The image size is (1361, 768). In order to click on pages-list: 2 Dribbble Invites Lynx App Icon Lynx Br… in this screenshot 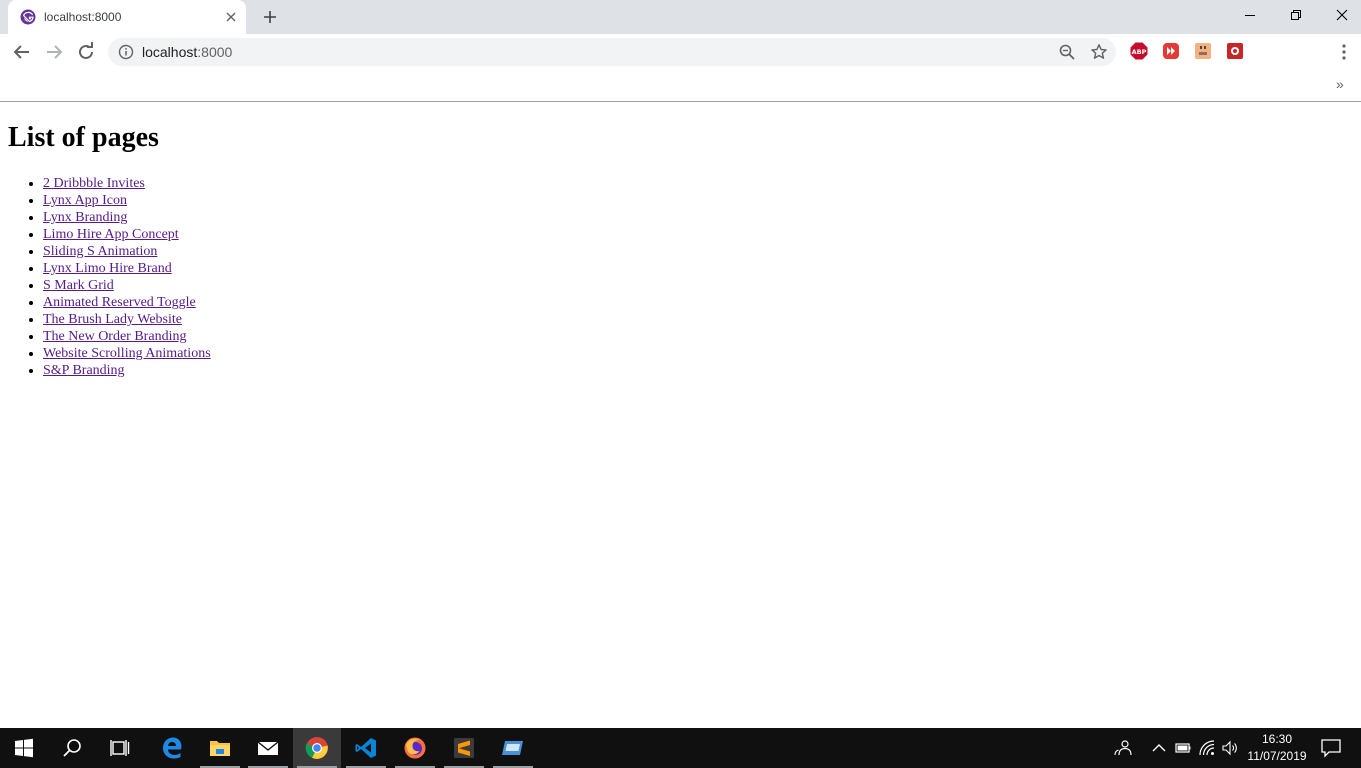, I will do `click(127, 277)`.